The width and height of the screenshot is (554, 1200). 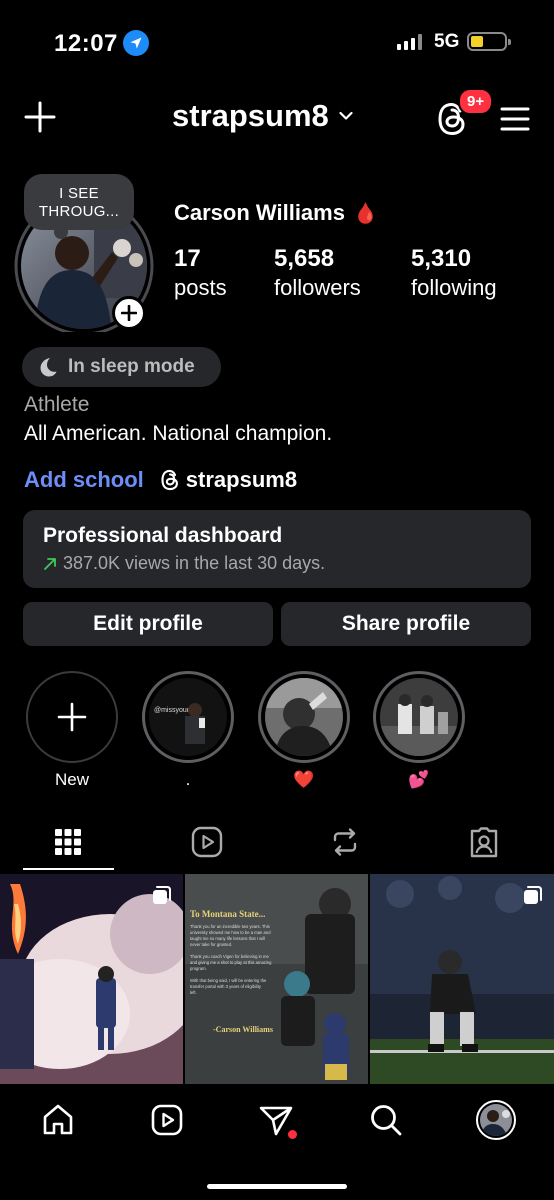 What do you see at coordinates (84, 480) in the screenshot?
I see `add-school-link: Add school` at bounding box center [84, 480].